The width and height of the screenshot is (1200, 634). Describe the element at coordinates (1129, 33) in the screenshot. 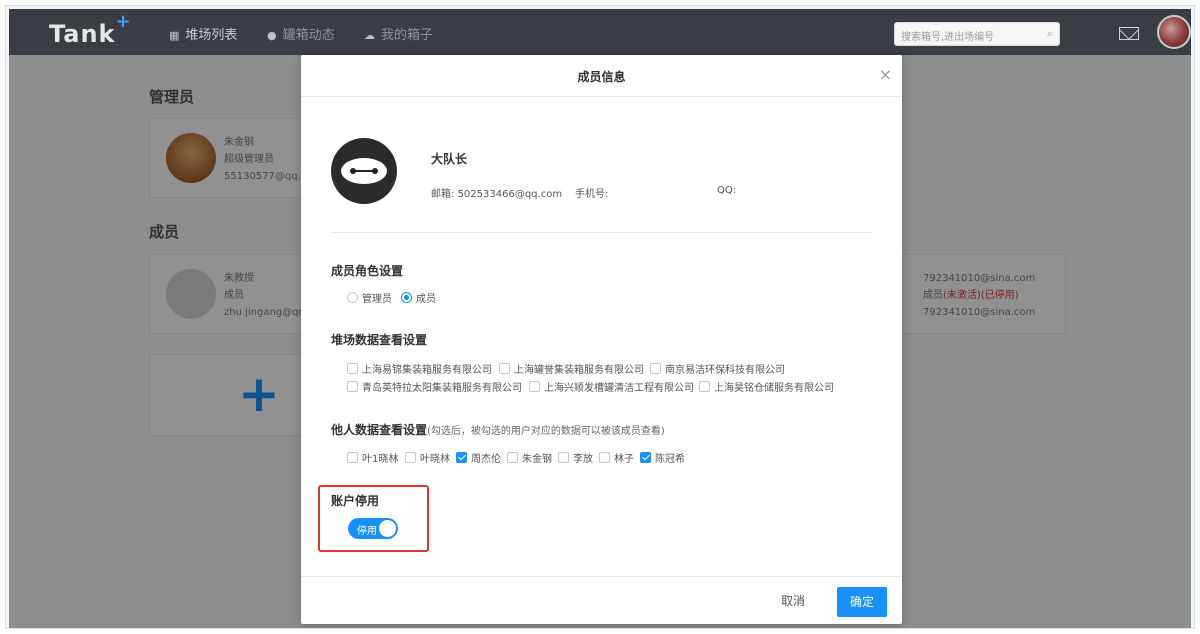

I see `mail-icon` at that location.